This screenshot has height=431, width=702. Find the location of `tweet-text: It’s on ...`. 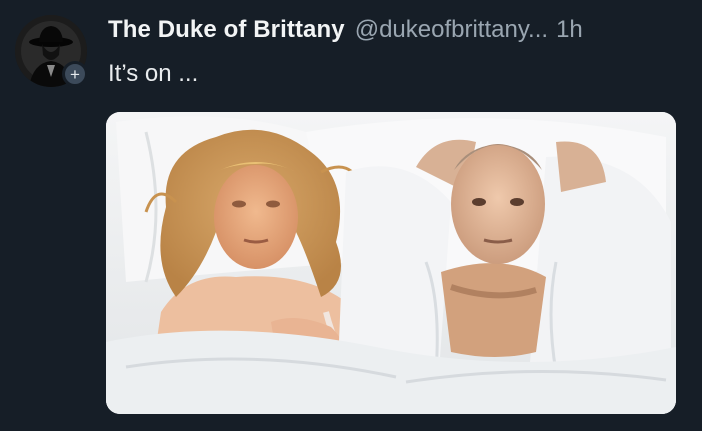

tweet-text: It’s on ... is located at coordinates (153, 73).